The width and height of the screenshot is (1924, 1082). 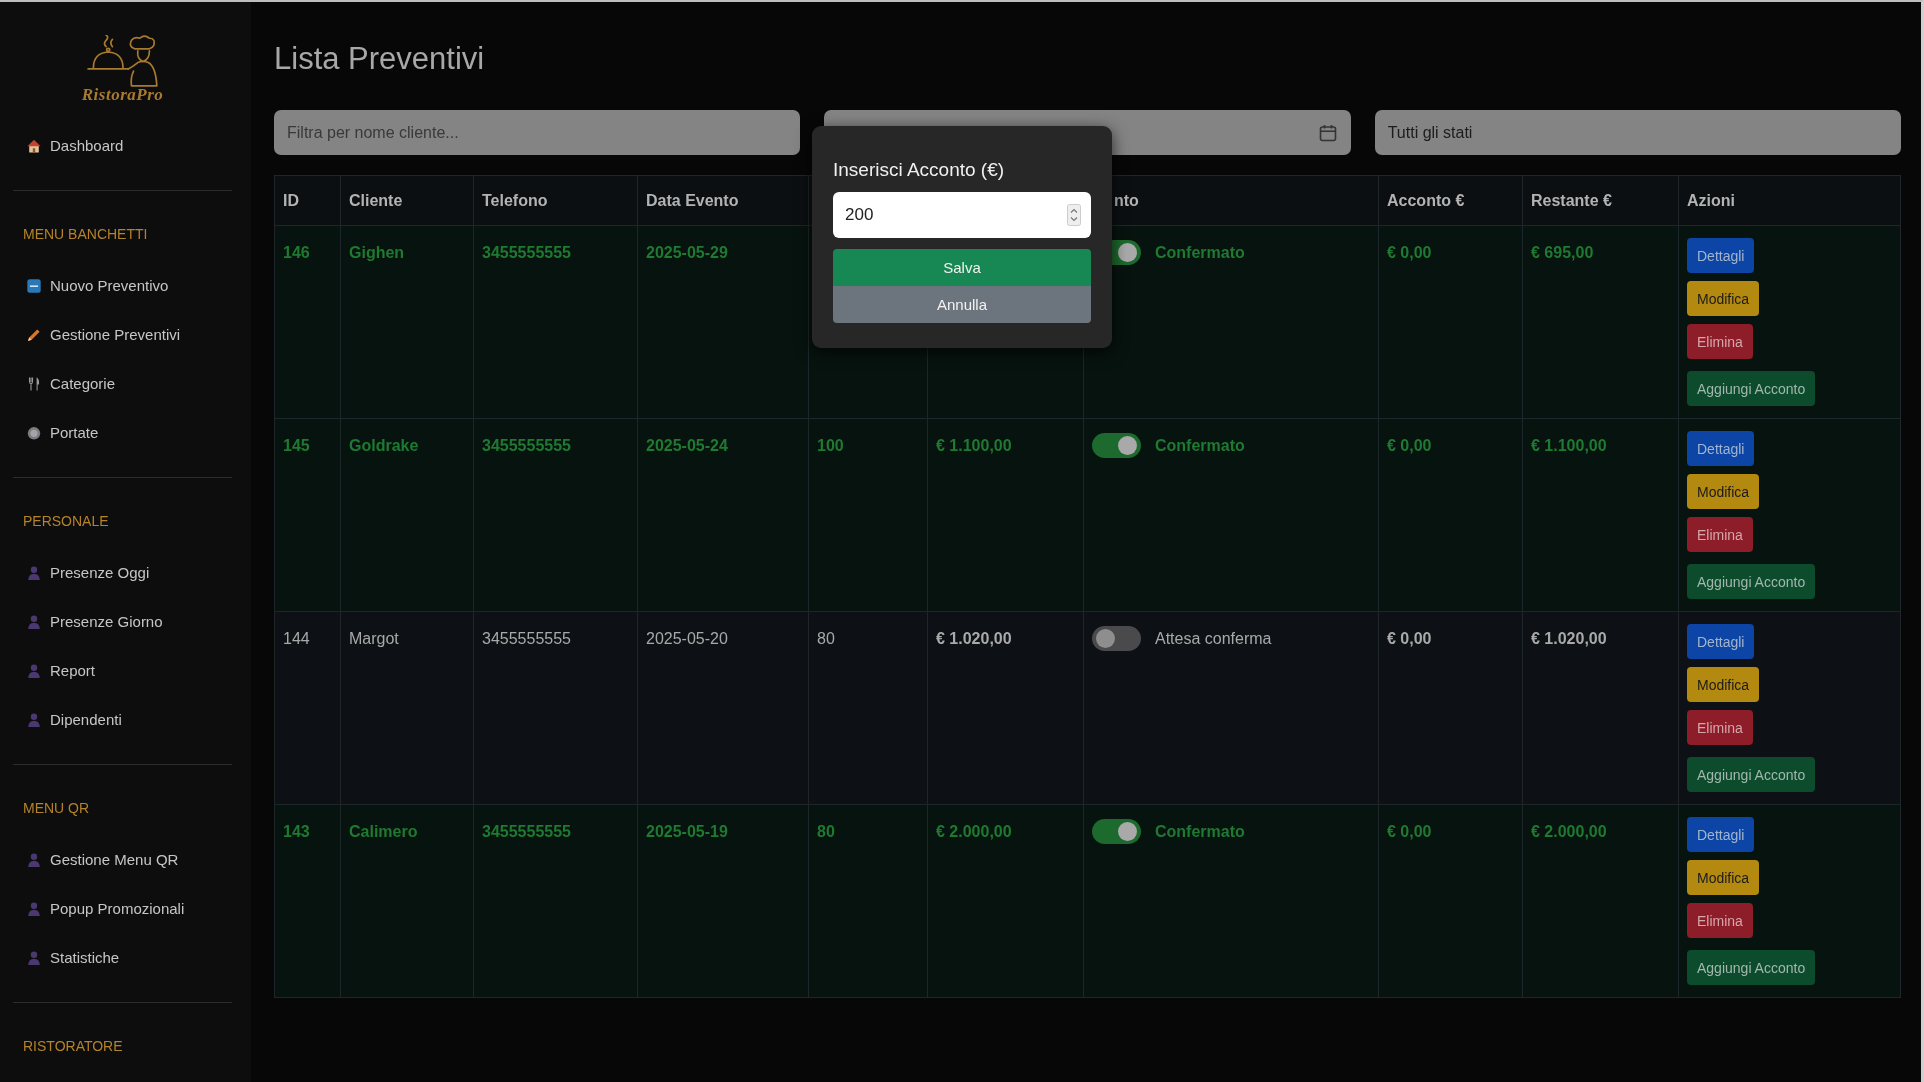 What do you see at coordinates (56, 432) in the screenshot?
I see `nav-item: Portate` at bounding box center [56, 432].